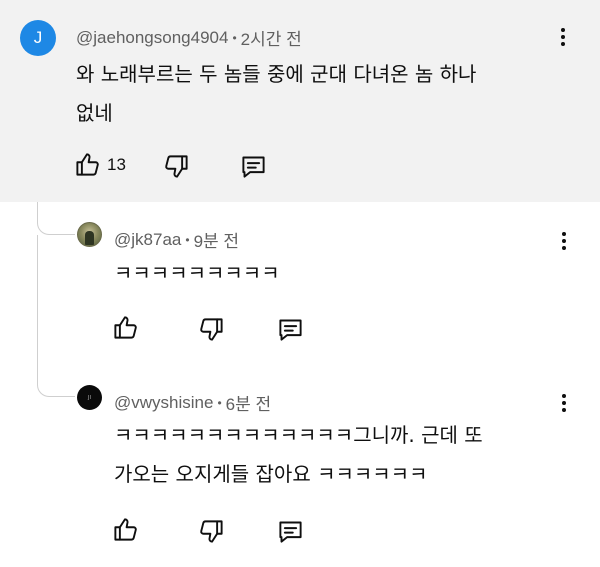  I want to click on reply-meta: @jk87aa • 9분 전, so click(176, 239).